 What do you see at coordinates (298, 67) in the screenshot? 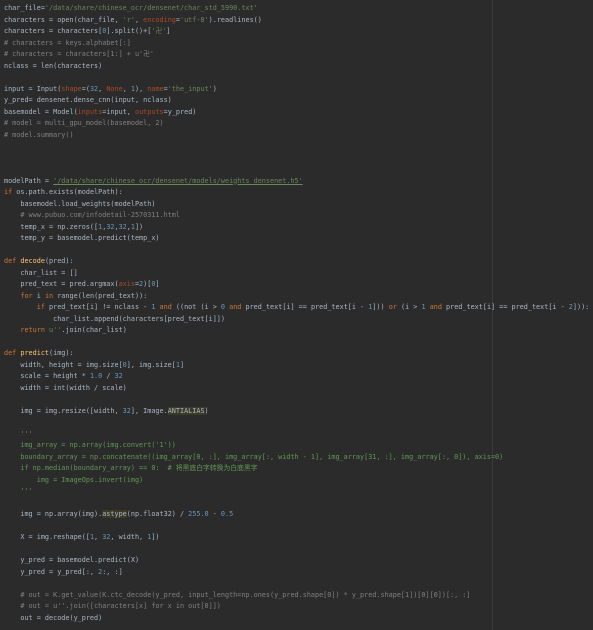
I see `code-line: nclass = len(characters)` at bounding box center [298, 67].